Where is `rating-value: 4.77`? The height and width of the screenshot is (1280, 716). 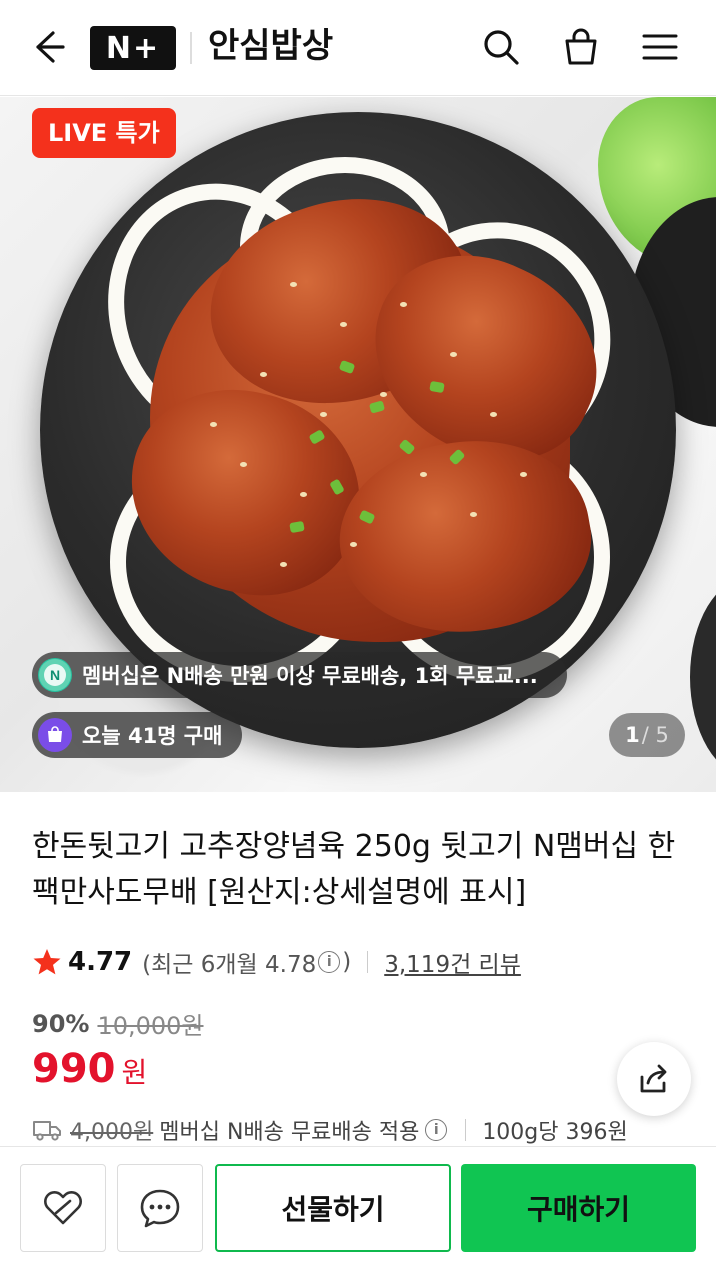 rating-value: 4.77 is located at coordinates (100, 962).